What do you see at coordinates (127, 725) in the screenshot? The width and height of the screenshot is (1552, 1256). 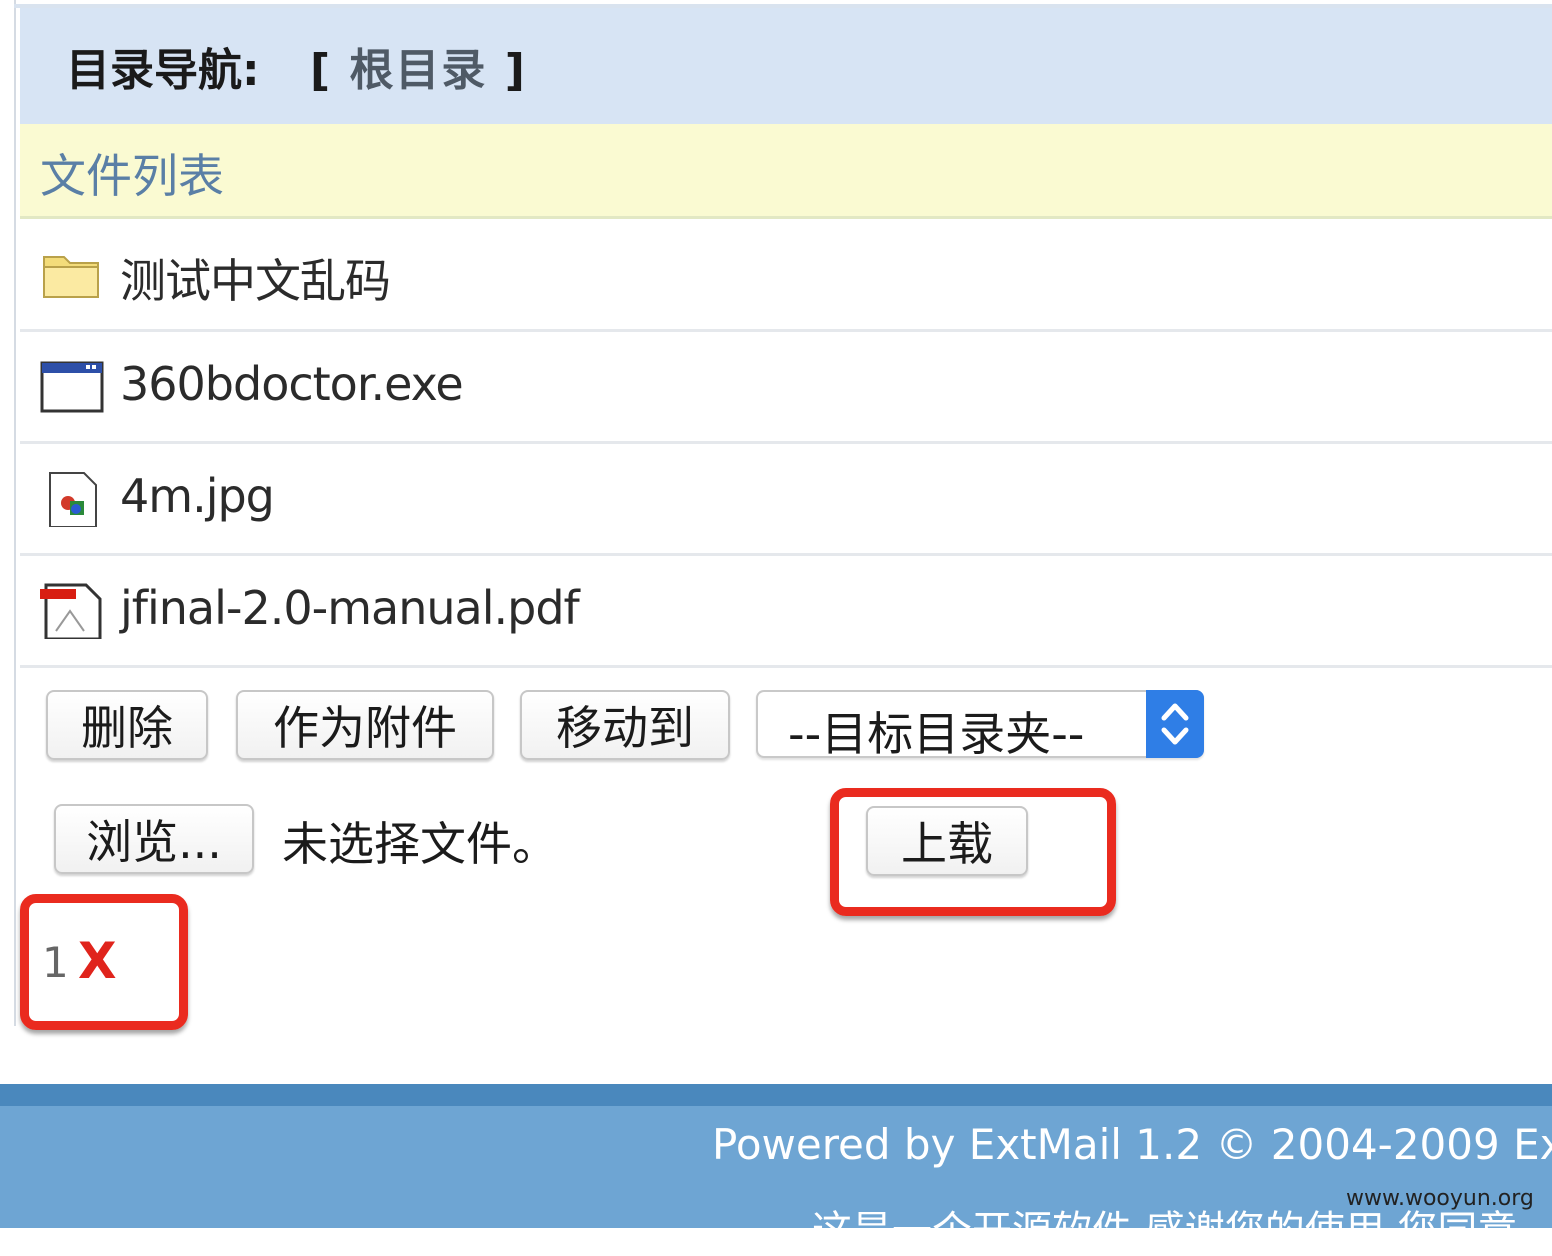 I see `delete-button: 删除` at bounding box center [127, 725].